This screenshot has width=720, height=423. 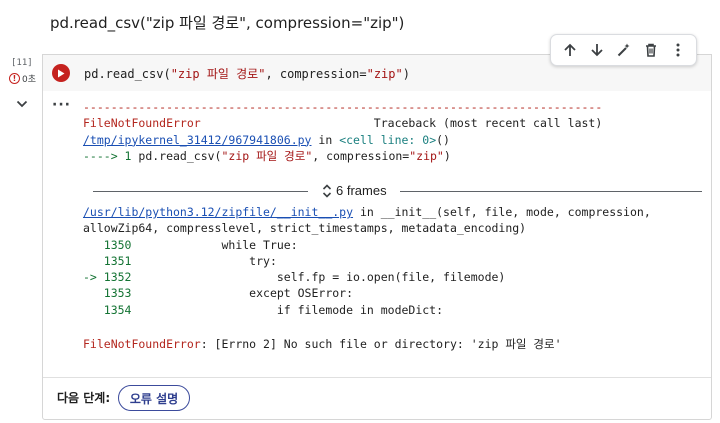 What do you see at coordinates (488, 123) in the screenshot?
I see `traceback-label: Traceback (most recent call last)` at bounding box center [488, 123].